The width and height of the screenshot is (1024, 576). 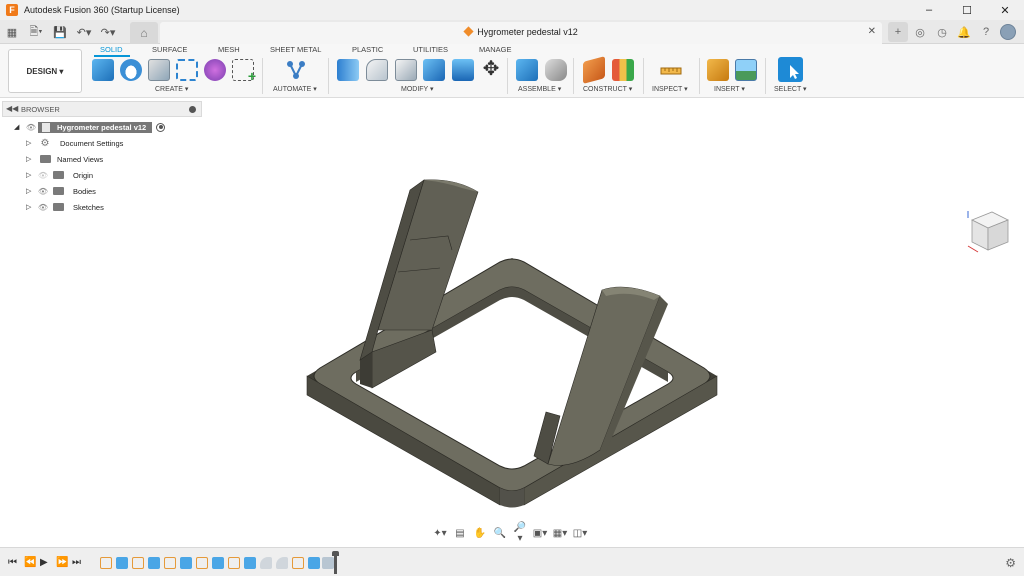 I want to click on look-at-icon: ▤, so click(x=460, y=533).